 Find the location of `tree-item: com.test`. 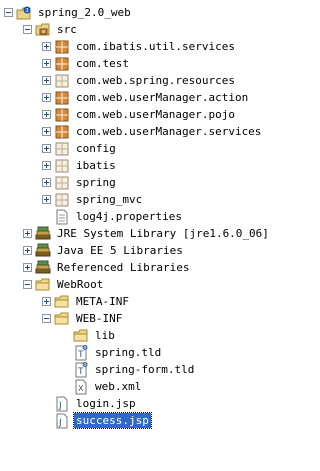

tree-item: com.test is located at coordinates (86, 63).